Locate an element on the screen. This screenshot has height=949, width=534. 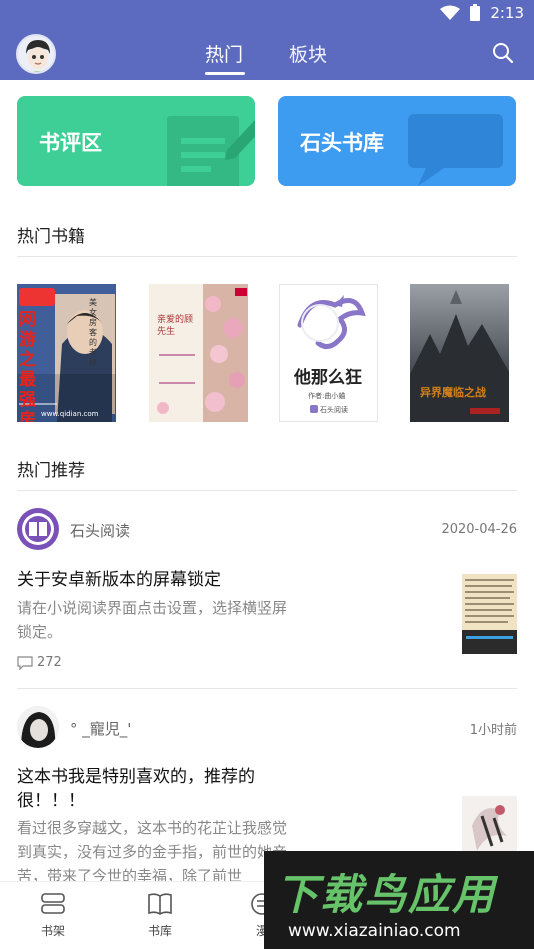
hot-books-title: 热门书籍 is located at coordinates (51, 237).